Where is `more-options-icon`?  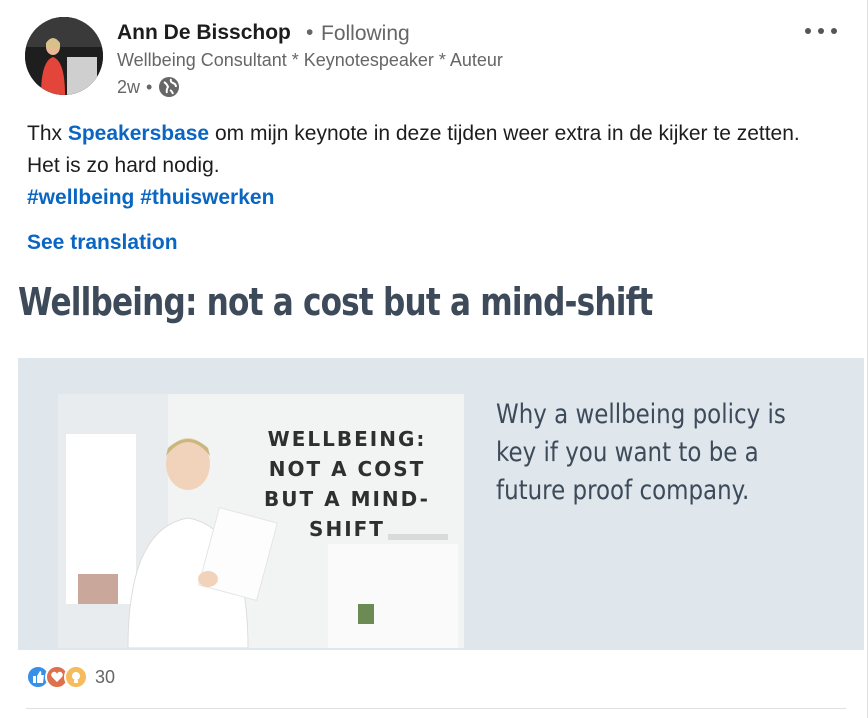
more-options-icon is located at coordinates (821, 30).